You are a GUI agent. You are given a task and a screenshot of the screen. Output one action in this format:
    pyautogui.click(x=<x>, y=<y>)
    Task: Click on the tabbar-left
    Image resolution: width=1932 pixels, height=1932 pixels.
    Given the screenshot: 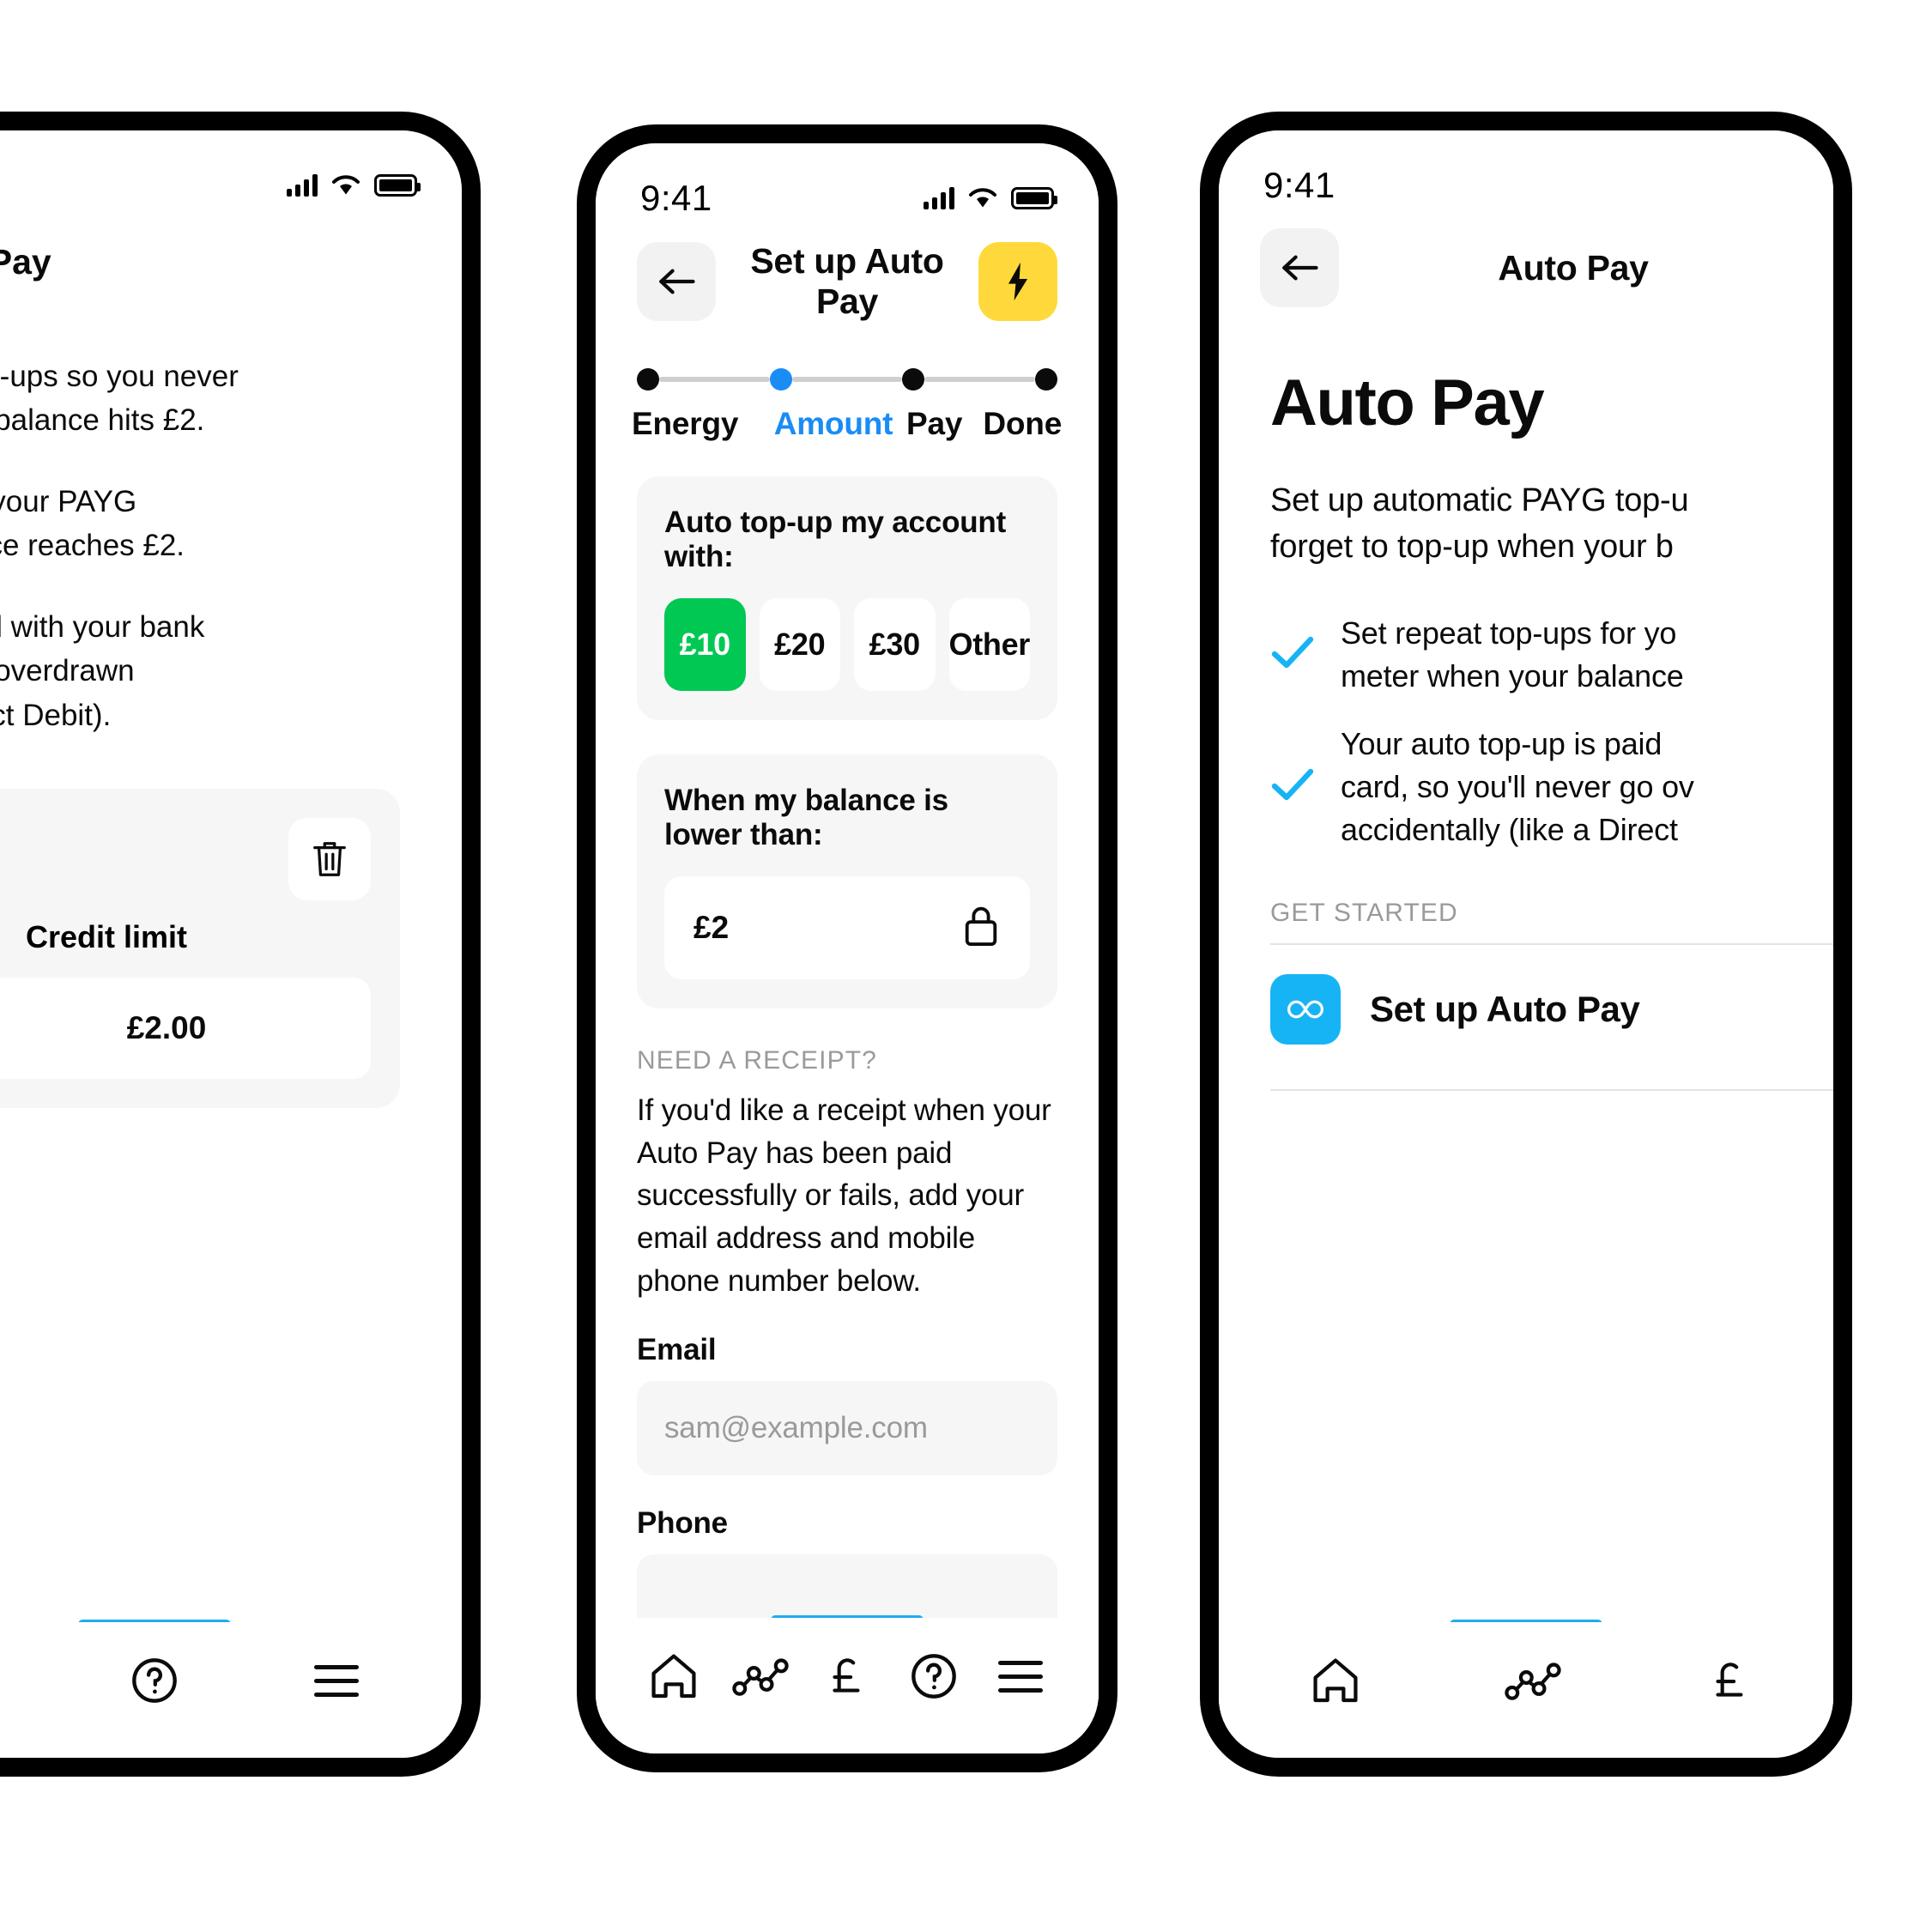 What is the action you would take?
    pyautogui.click(x=231, y=1690)
    